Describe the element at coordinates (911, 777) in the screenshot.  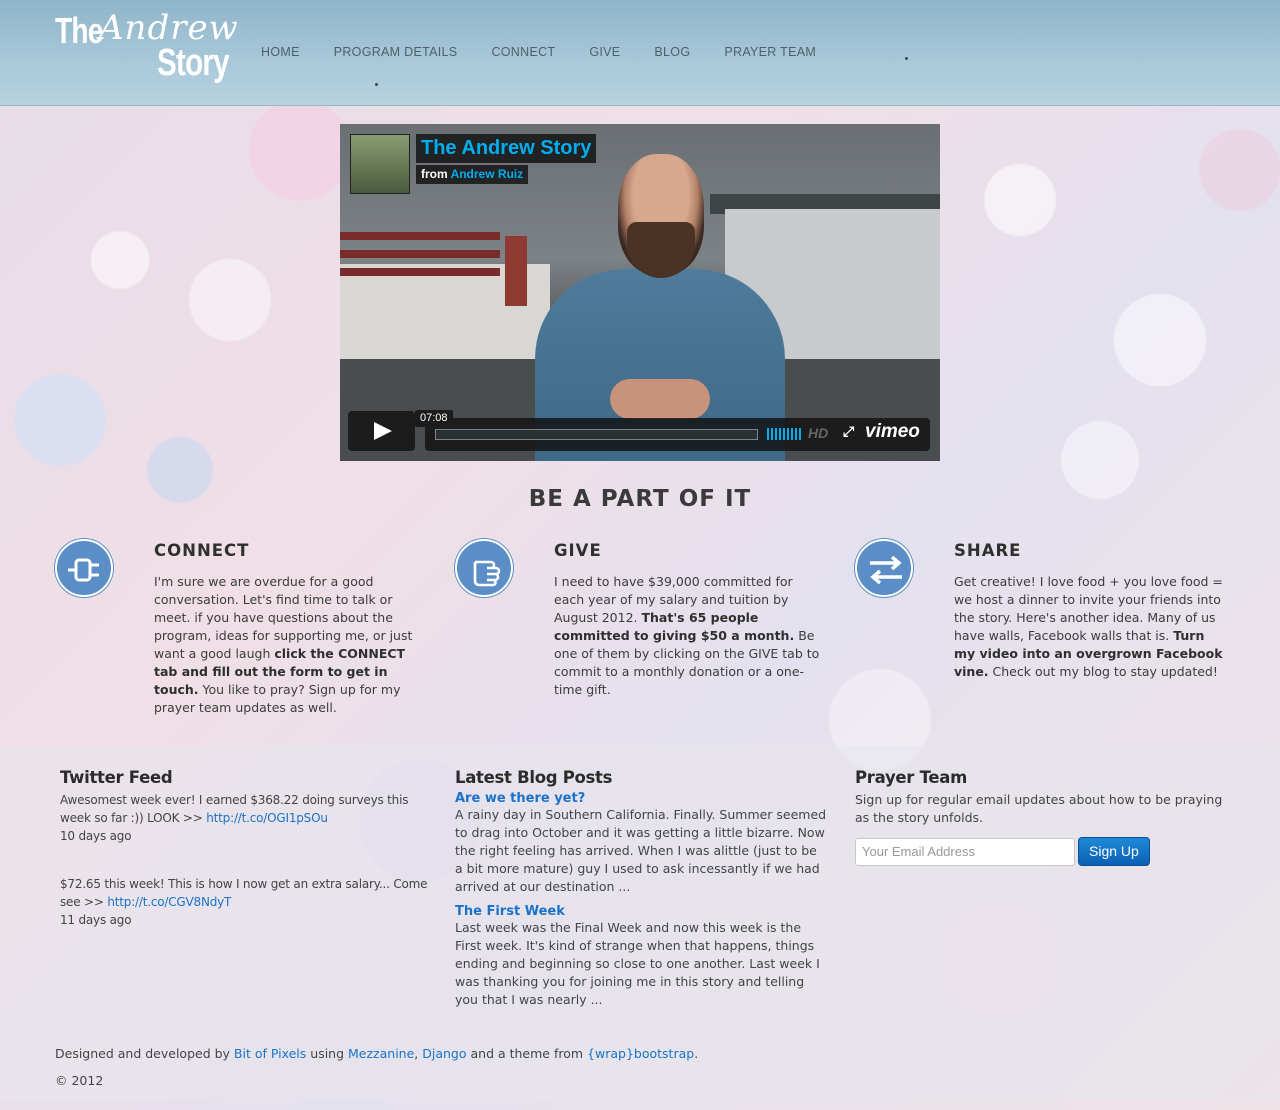
I see `prayer-team-title: Prayer Team` at that location.